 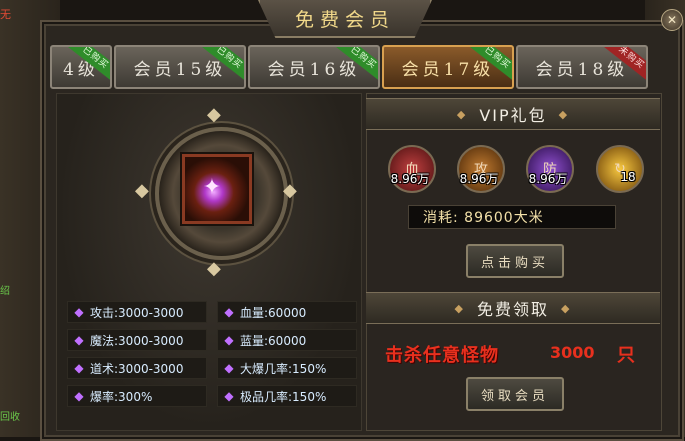 What do you see at coordinates (672, 20) in the screenshot?
I see `close-button: ✕` at bounding box center [672, 20].